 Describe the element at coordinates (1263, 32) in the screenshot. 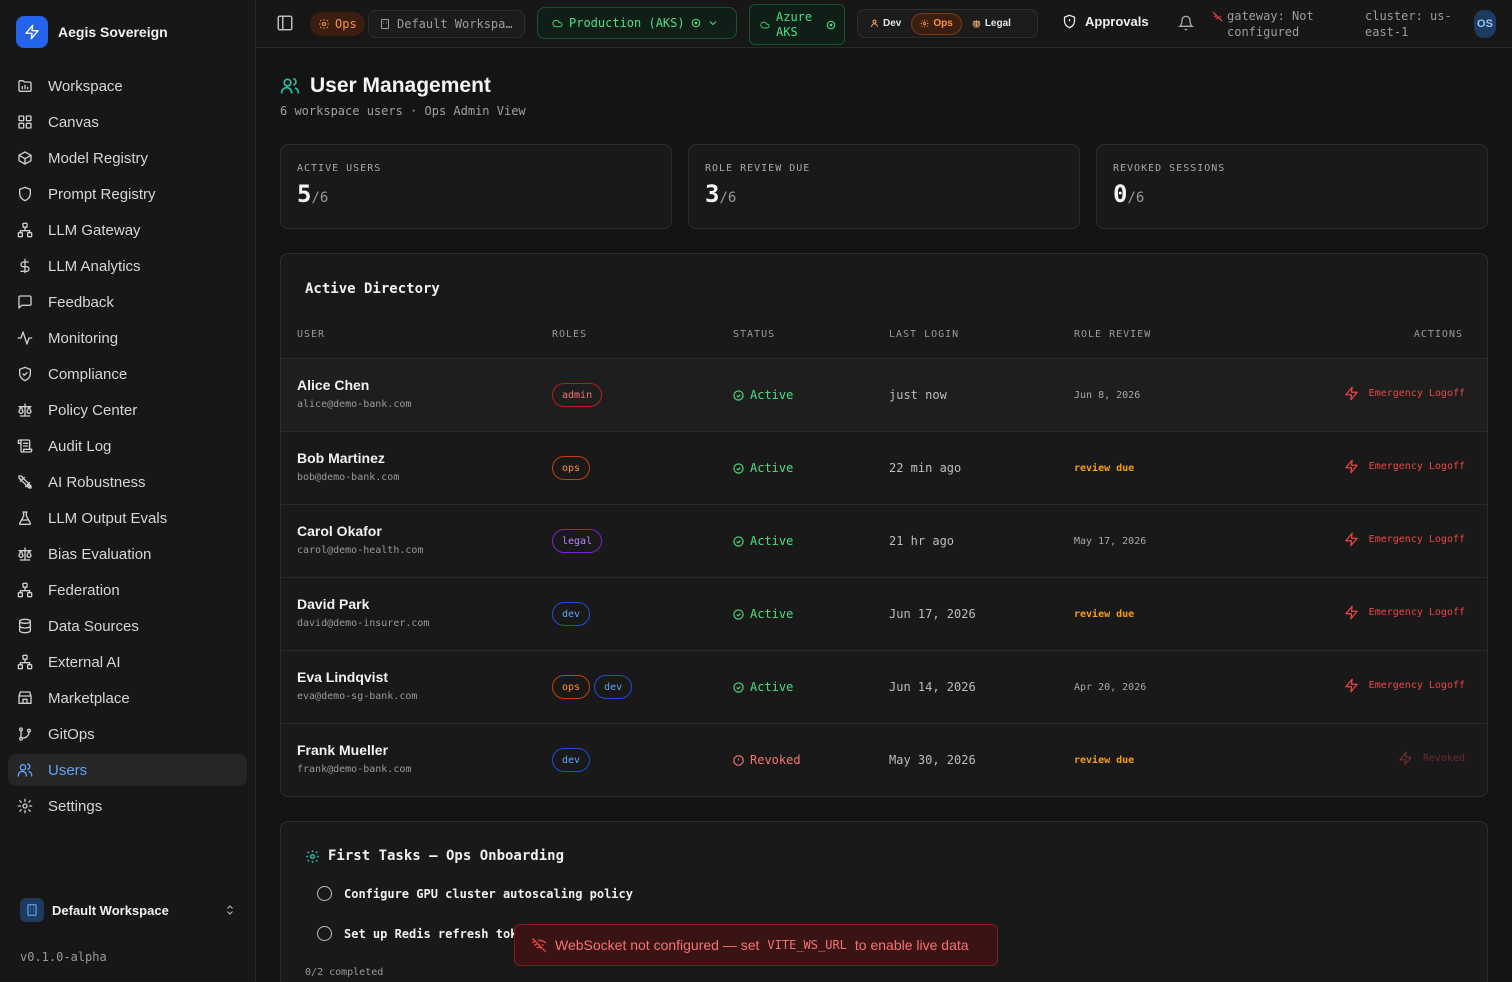

I see `gateway-status-line2: configured` at that location.